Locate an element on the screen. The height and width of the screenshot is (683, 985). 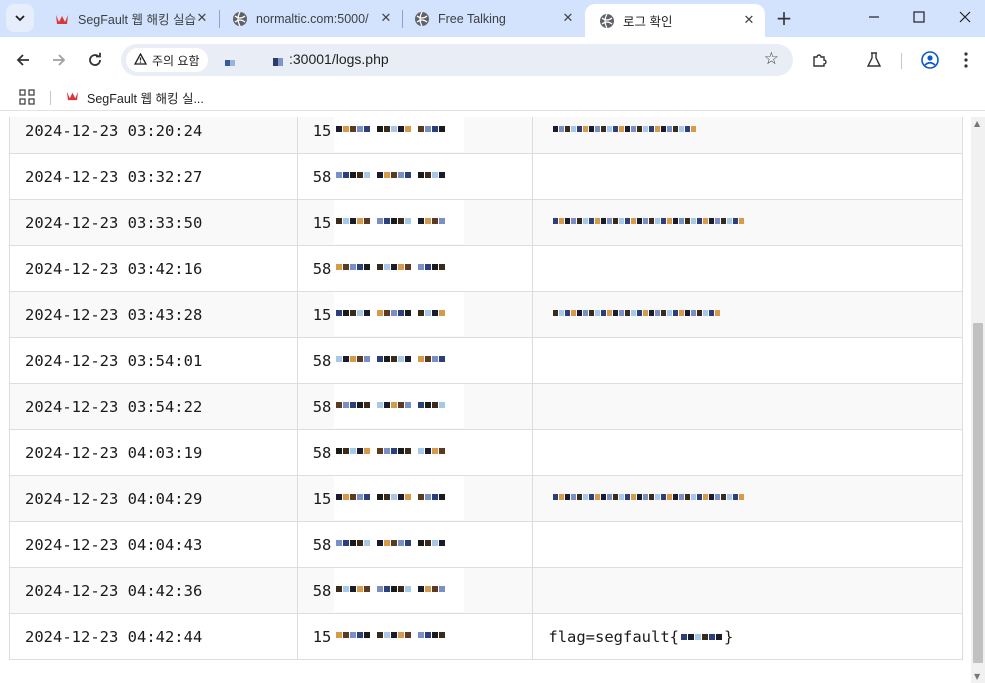
segfault-crown-icon is located at coordinates (62, 19).